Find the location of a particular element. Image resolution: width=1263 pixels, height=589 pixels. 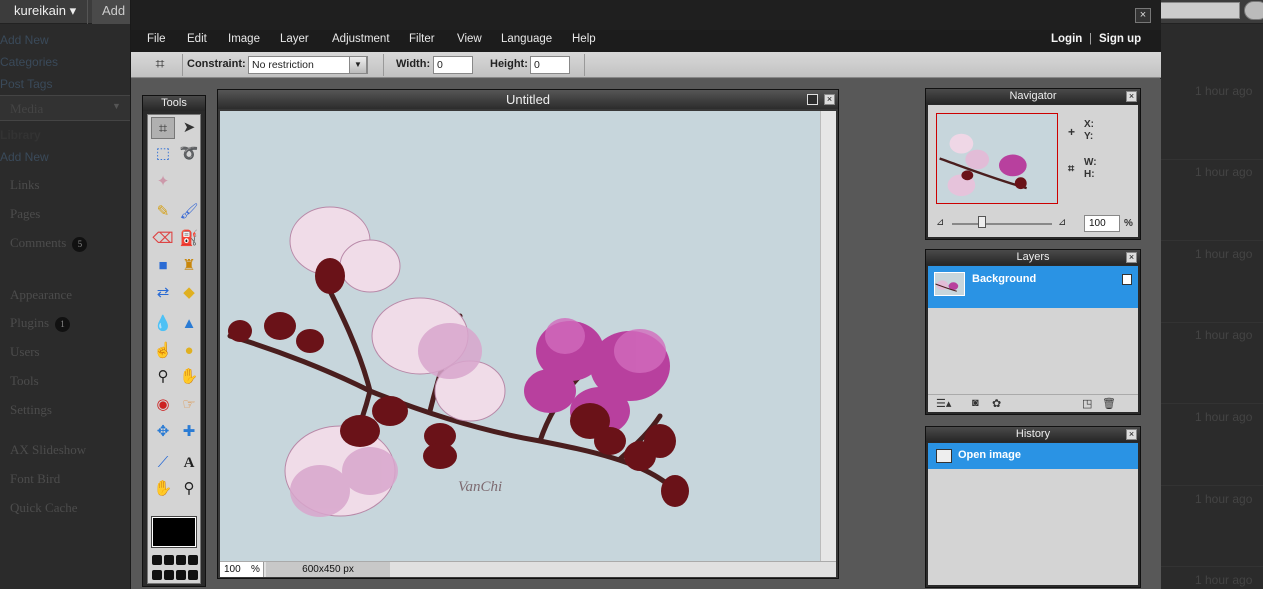

lasso-tool-icon: ➰ is located at coordinates (189, 154).